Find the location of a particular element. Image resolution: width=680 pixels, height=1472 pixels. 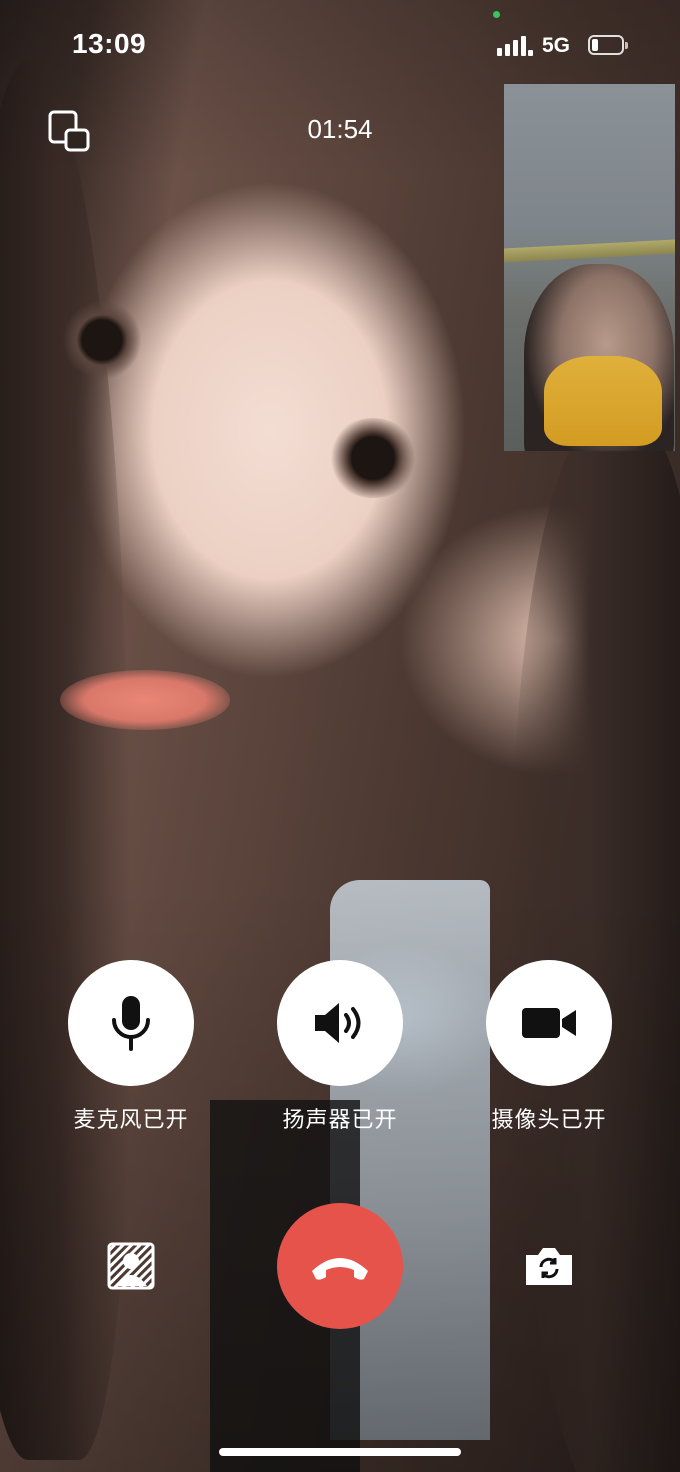

microphone-icon is located at coordinates (131, 1023).